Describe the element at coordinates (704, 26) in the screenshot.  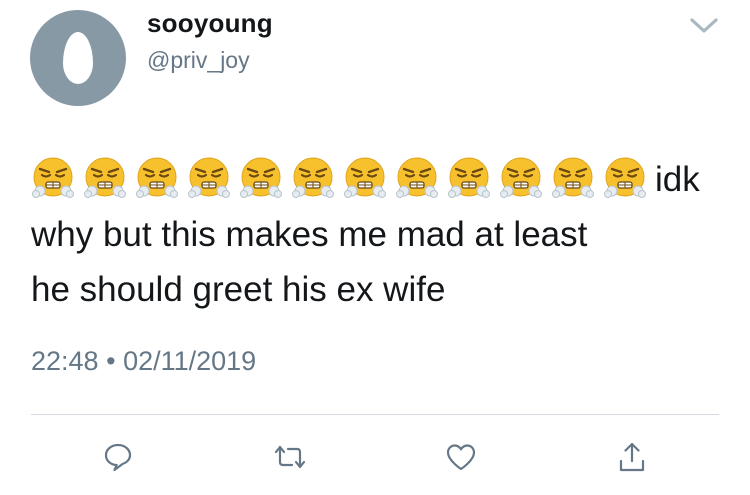
I see `chevron-down-icon` at that location.